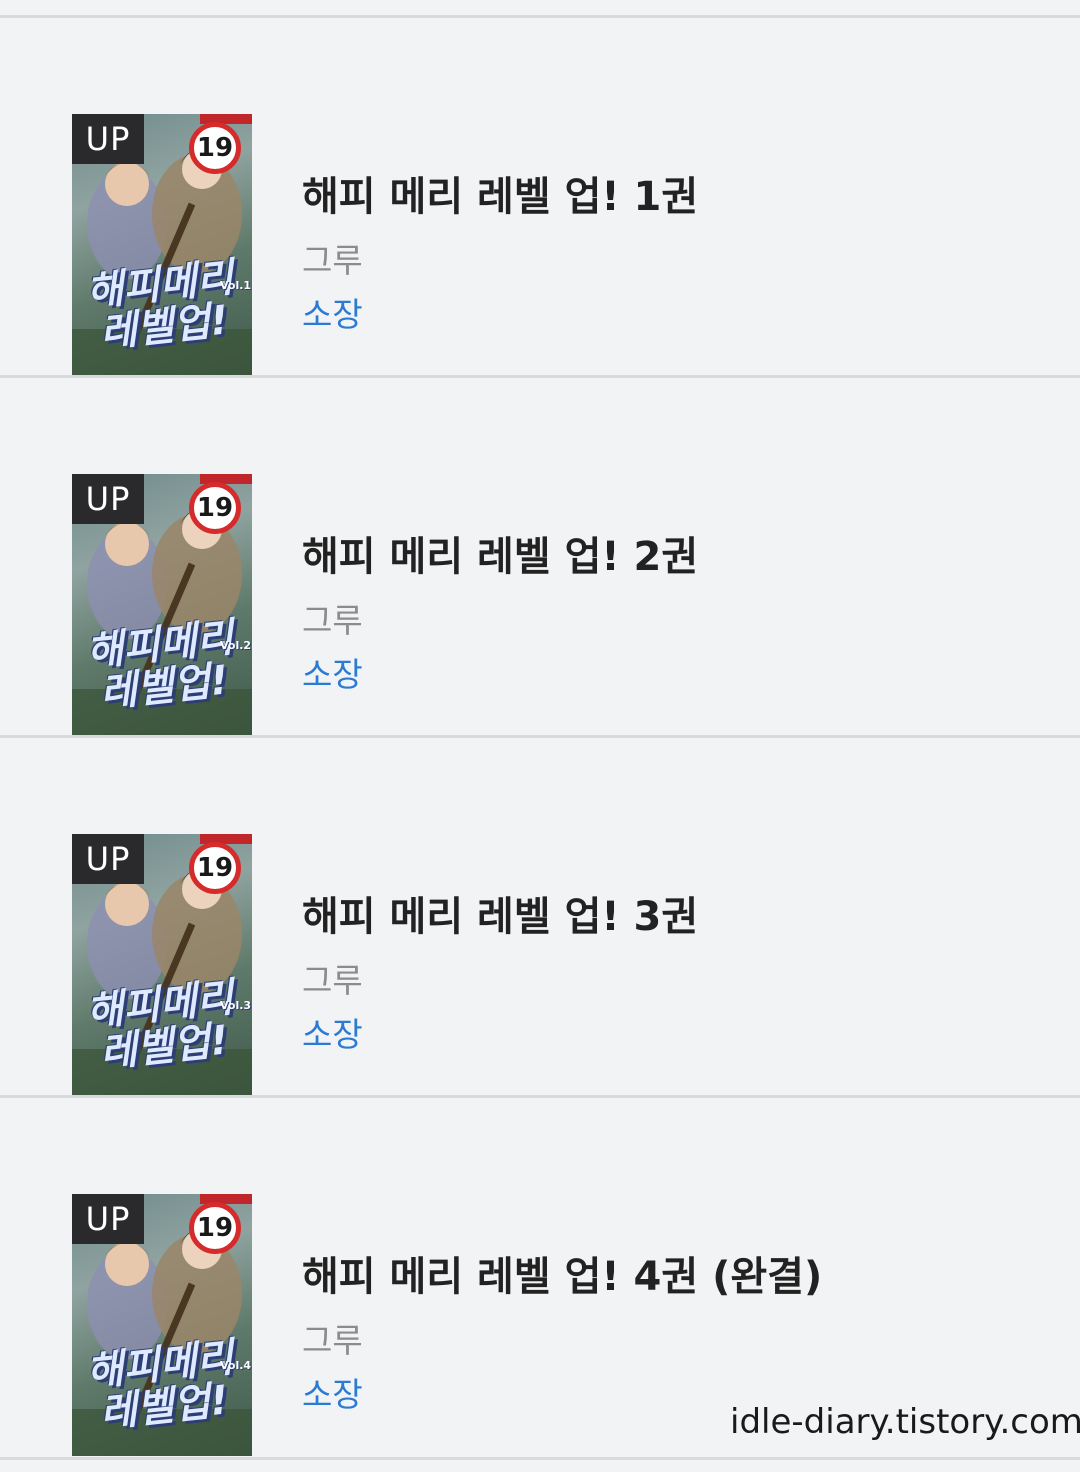 This screenshot has height=1472, width=1080. What do you see at coordinates (562, 1273) in the screenshot?
I see `book-title: 해피 메리 레벨 업! 4권 (완결)` at bounding box center [562, 1273].